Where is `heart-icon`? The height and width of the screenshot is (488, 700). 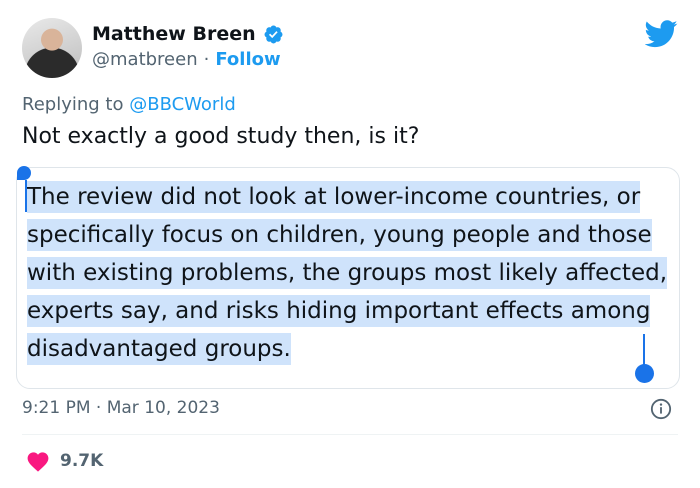 heart-icon is located at coordinates (38, 462).